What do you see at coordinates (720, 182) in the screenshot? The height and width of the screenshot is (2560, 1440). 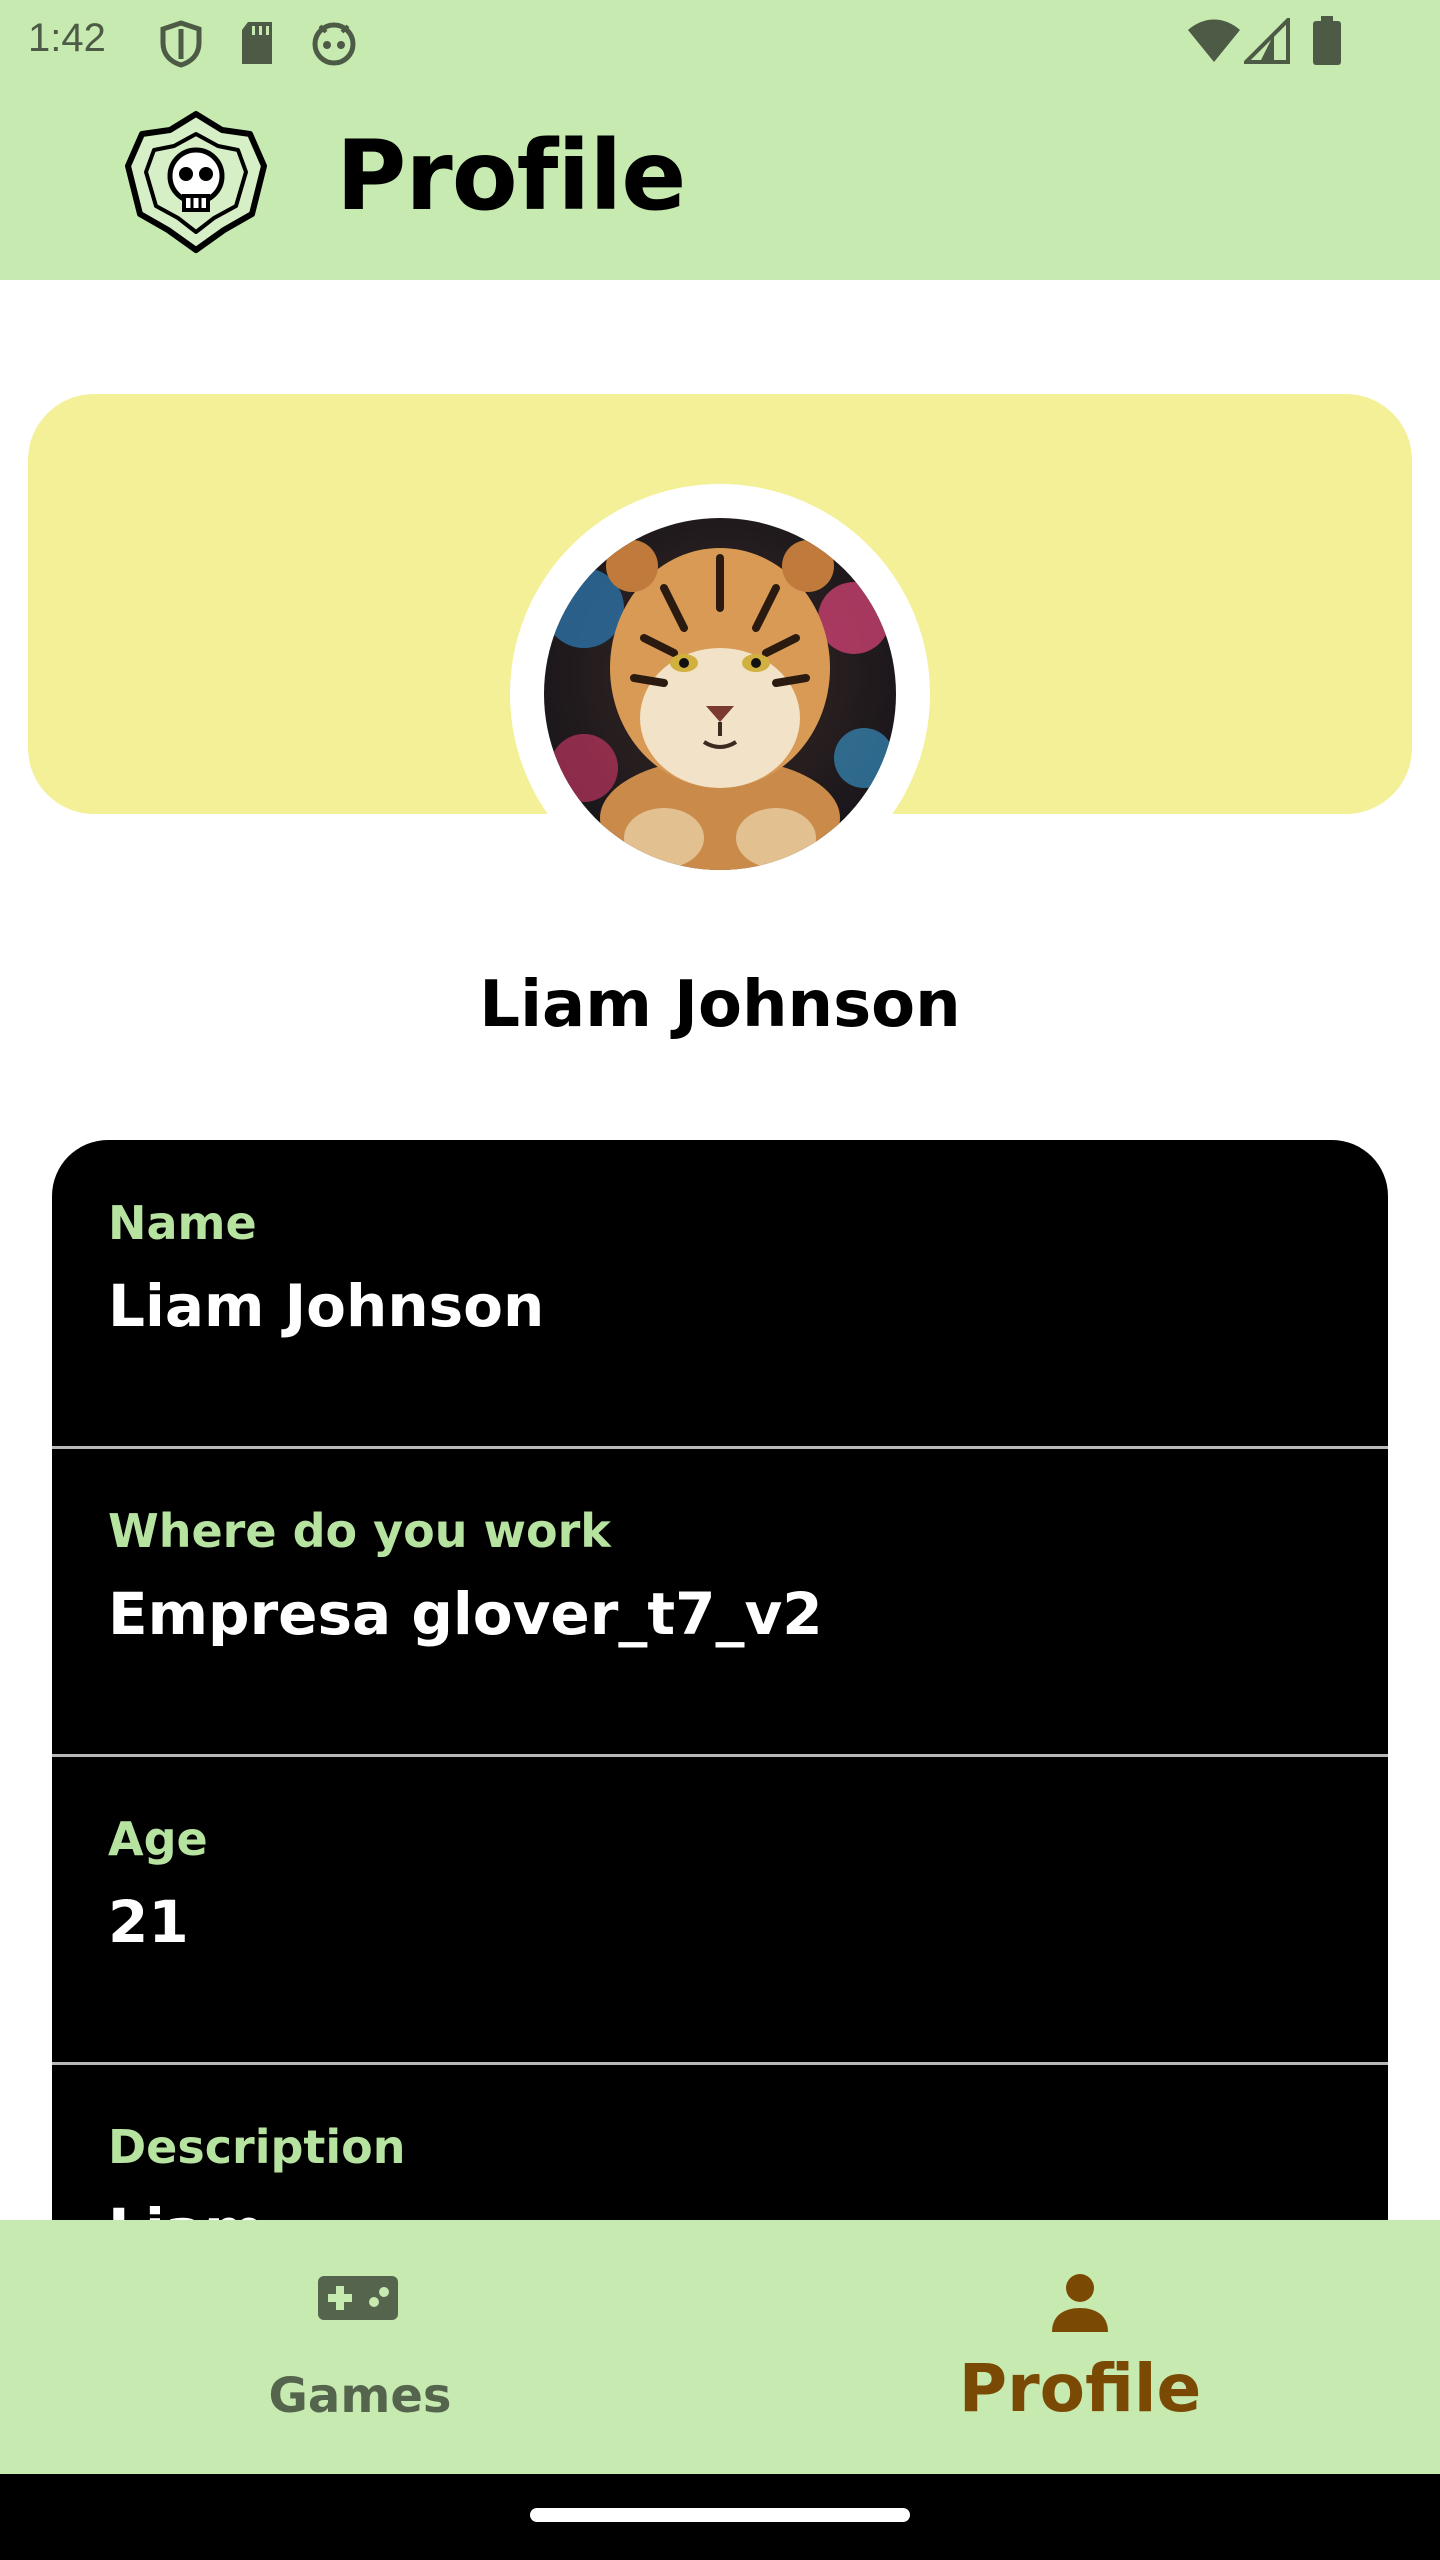 I see `app-bar: Profile` at bounding box center [720, 182].